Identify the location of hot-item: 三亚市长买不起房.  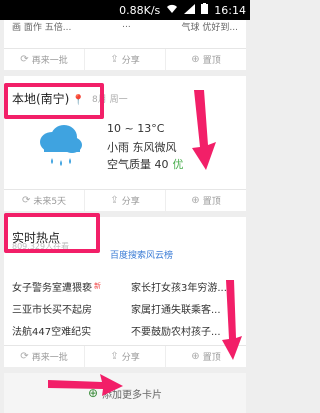
(66, 308).